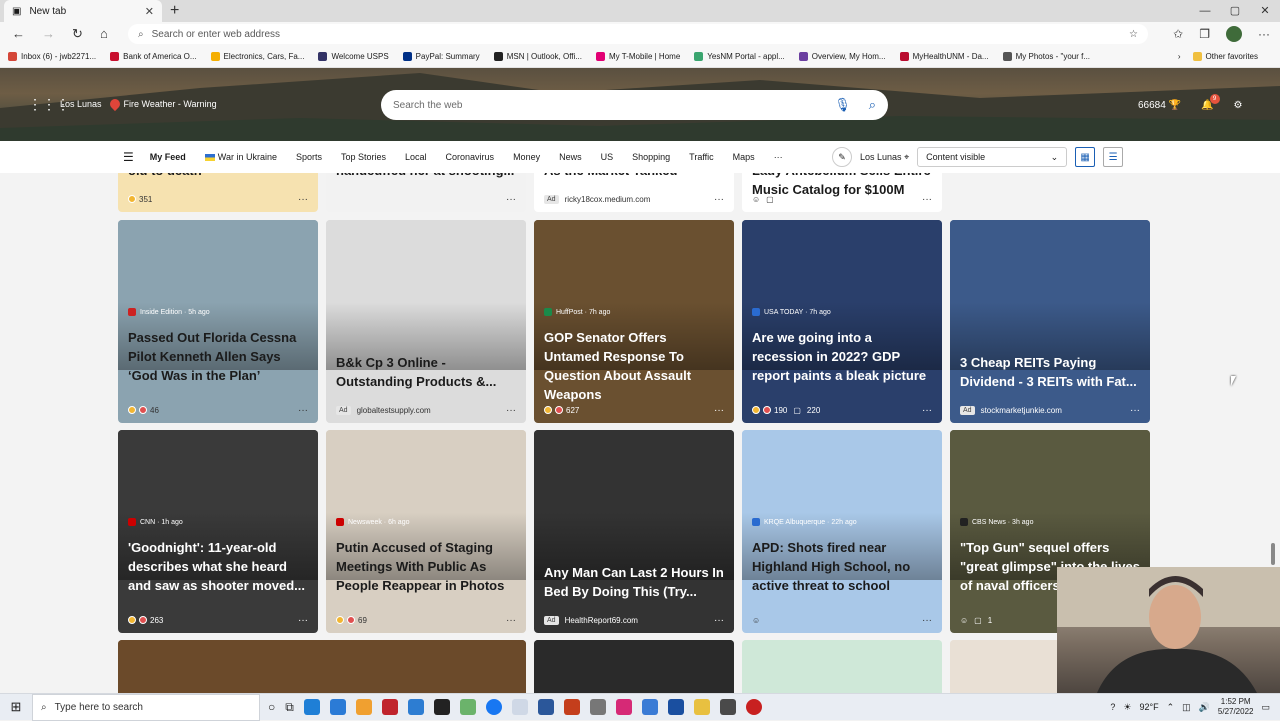  What do you see at coordinates (1265, 707) in the screenshot?
I see `notification-center-icon: ▭` at bounding box center [1265, 707].